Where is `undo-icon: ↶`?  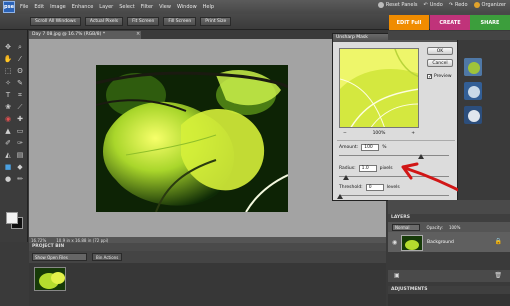 undo-icon: ↶ is located at coordinates (425, 5).